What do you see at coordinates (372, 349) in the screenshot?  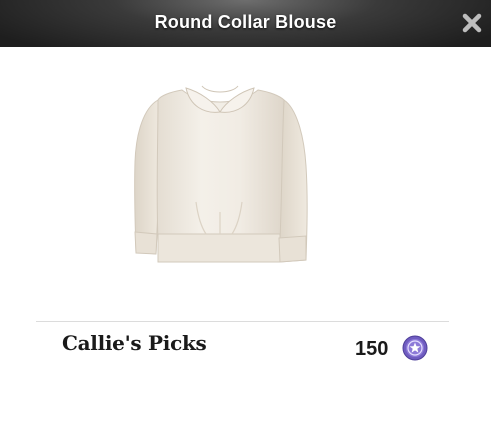 I see `price-value: 150` at bounding box center [372, 349].